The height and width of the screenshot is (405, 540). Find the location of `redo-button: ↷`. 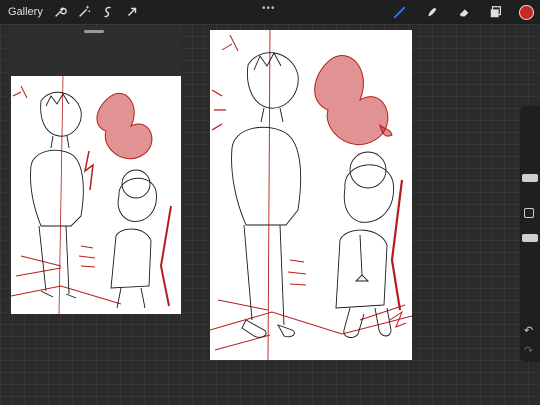

redo-button: ↷ is located at coordinates (528, 350).